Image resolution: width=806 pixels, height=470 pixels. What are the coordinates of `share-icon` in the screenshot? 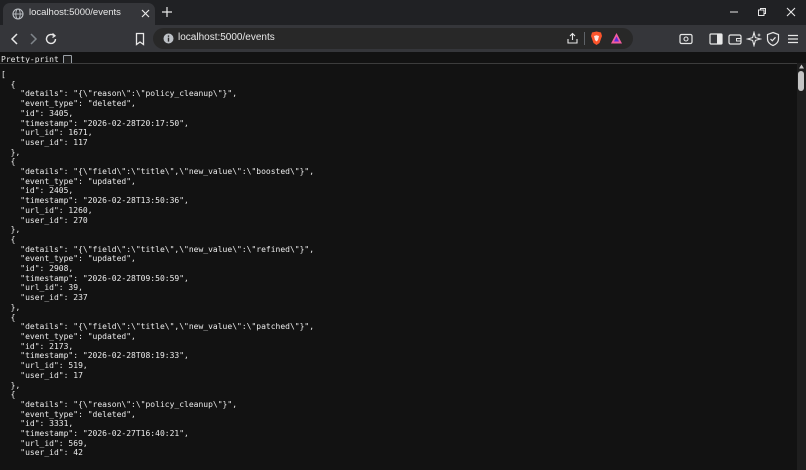 It's located at (572, 38).